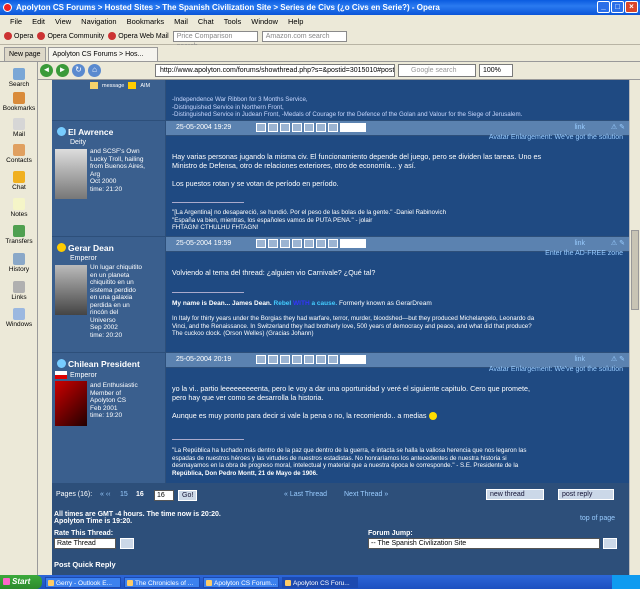 This screenshot has height=589, width=640. Describe the element at coordinates (304, 36) in the screenshot. I see `amazon-search-input: Amazon.com search` at that location.